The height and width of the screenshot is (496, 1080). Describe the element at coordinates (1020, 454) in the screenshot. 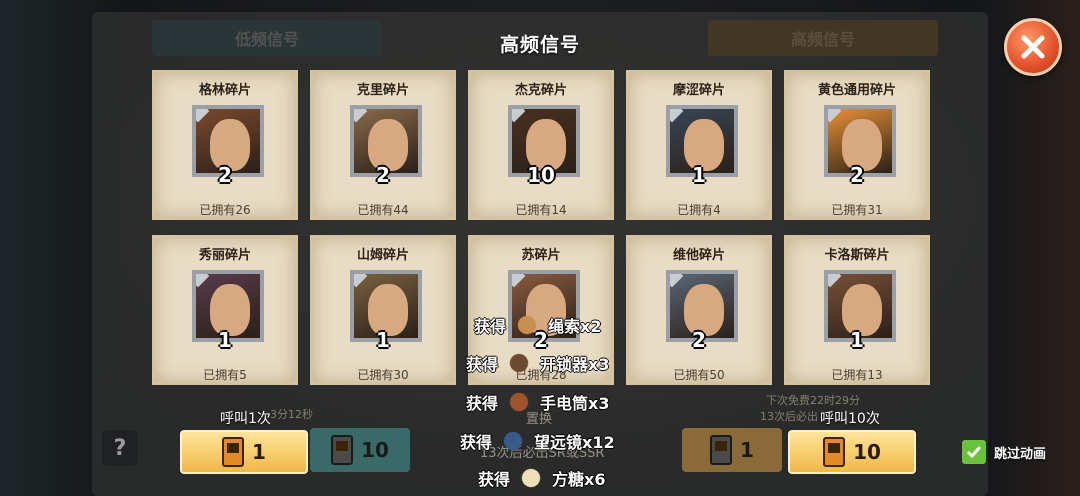

I see `skip-animation-label: 跳过动画` at that location.